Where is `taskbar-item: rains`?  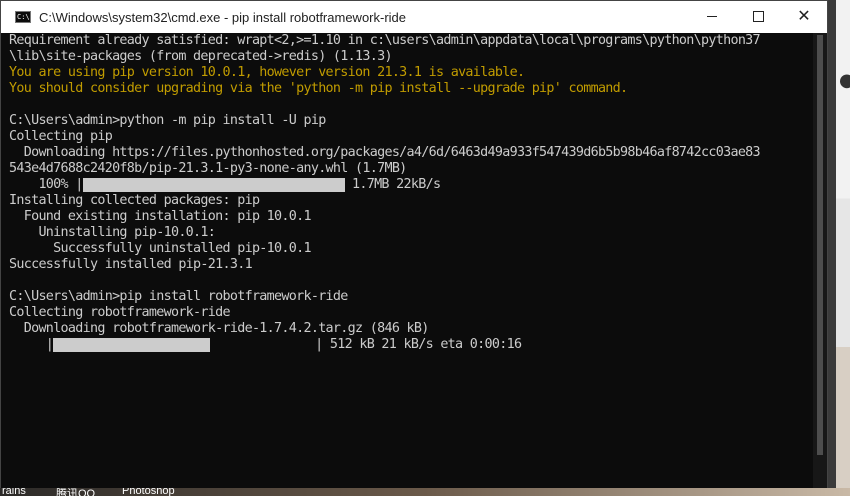 taskbar-item: rains is located at coordinates (14, 492).